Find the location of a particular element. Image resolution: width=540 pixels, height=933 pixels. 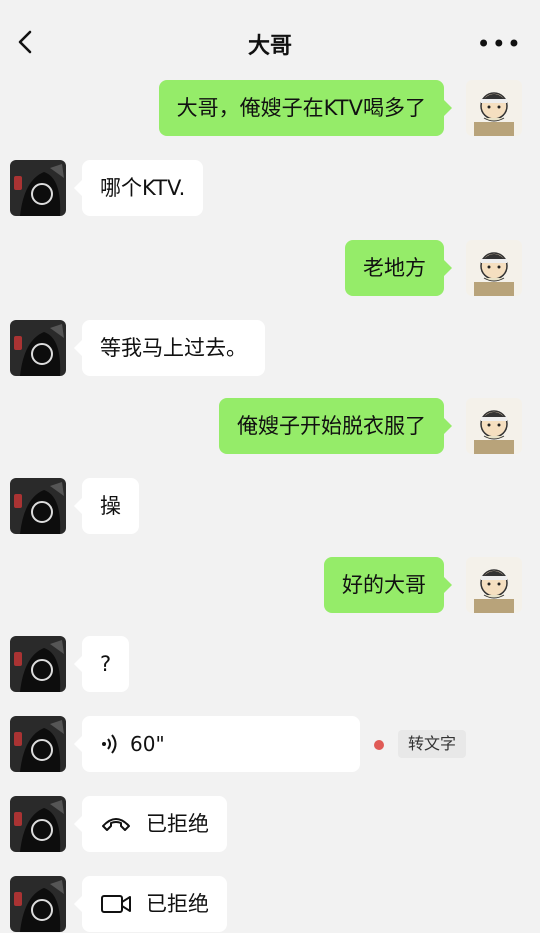

message-row: ? is located at coordinates (270, 664).